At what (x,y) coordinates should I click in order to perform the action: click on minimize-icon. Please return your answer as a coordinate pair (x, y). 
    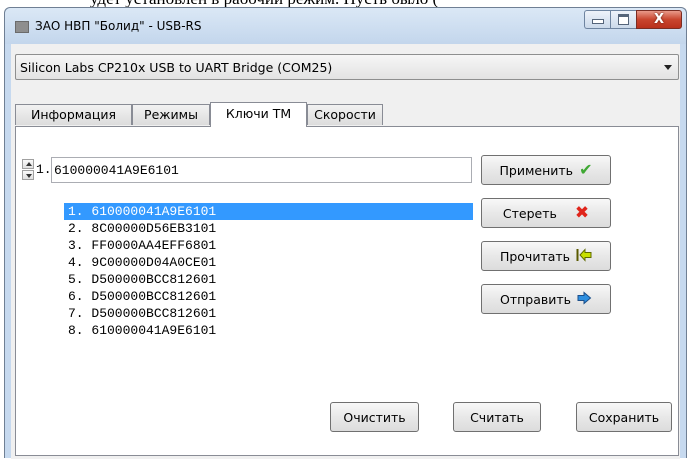
    Looking at the image, I should click on (597, 21).